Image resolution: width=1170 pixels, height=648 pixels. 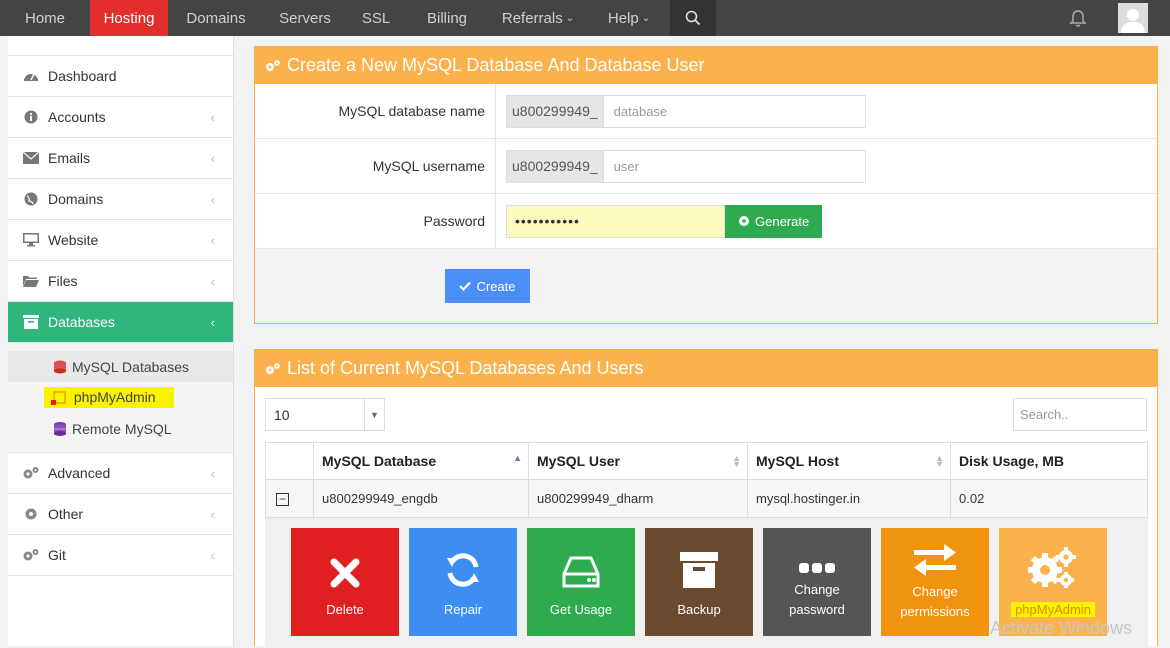 I want to click on db-name-label: MySQL database name, so click(x=375, y=111).